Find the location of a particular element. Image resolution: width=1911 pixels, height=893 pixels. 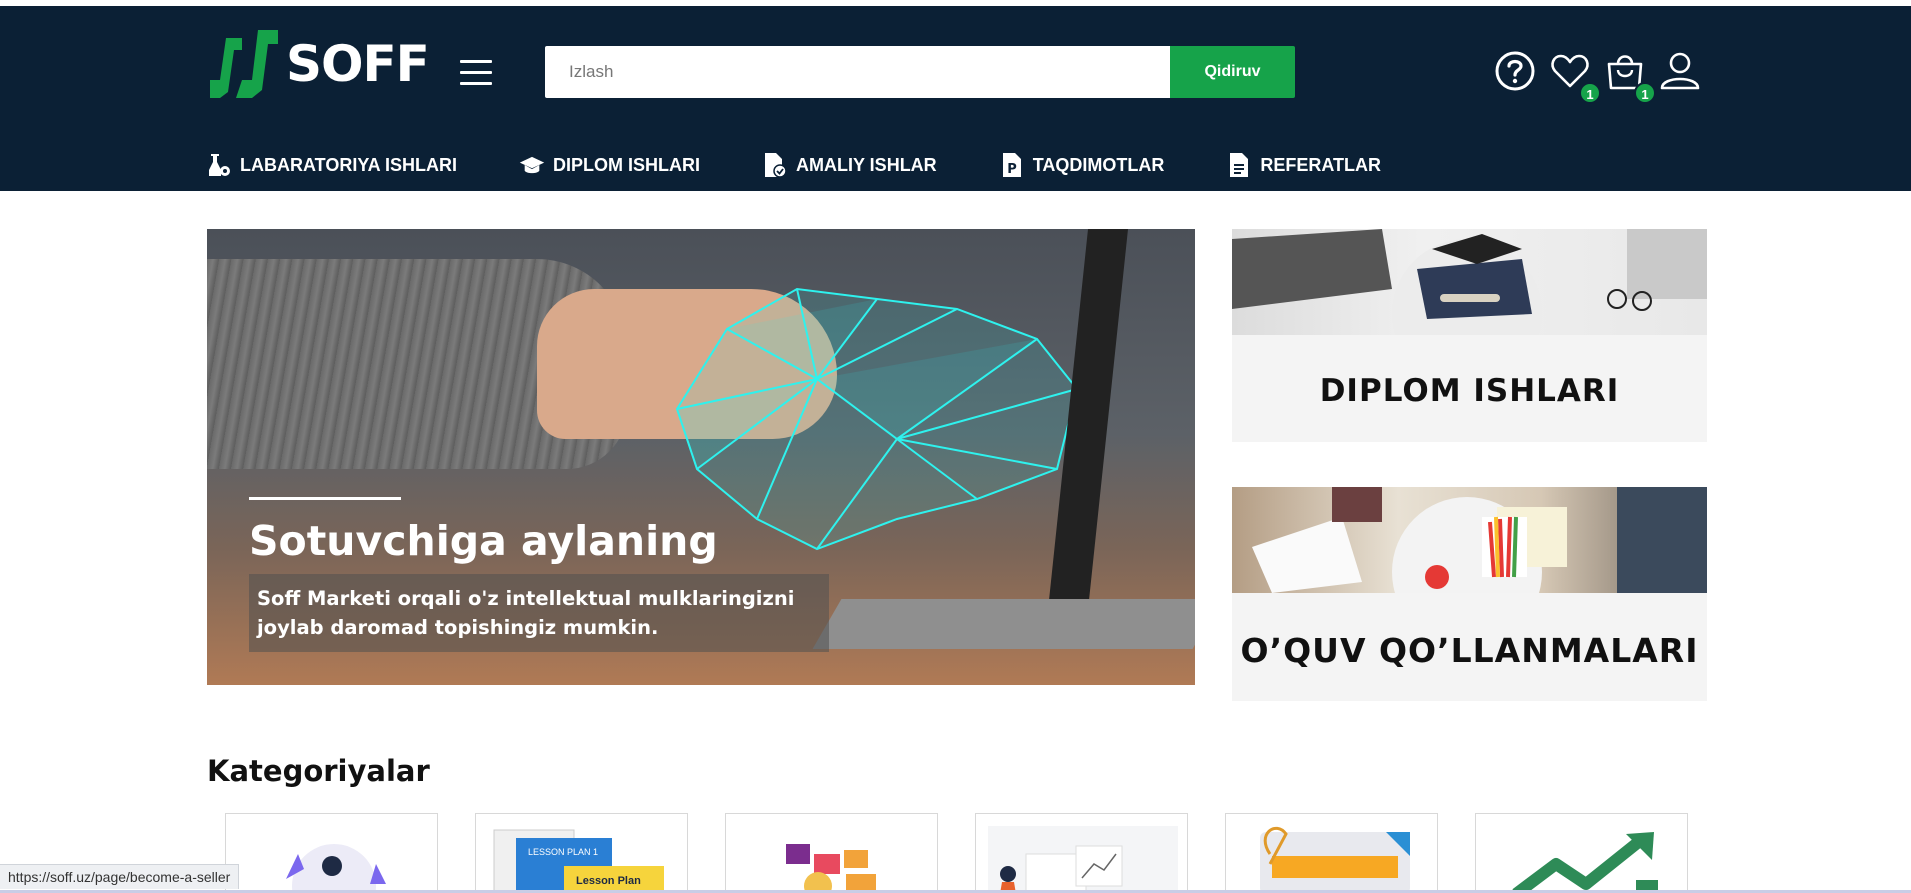

user-account-icon is located at coordinates (1681, 72).